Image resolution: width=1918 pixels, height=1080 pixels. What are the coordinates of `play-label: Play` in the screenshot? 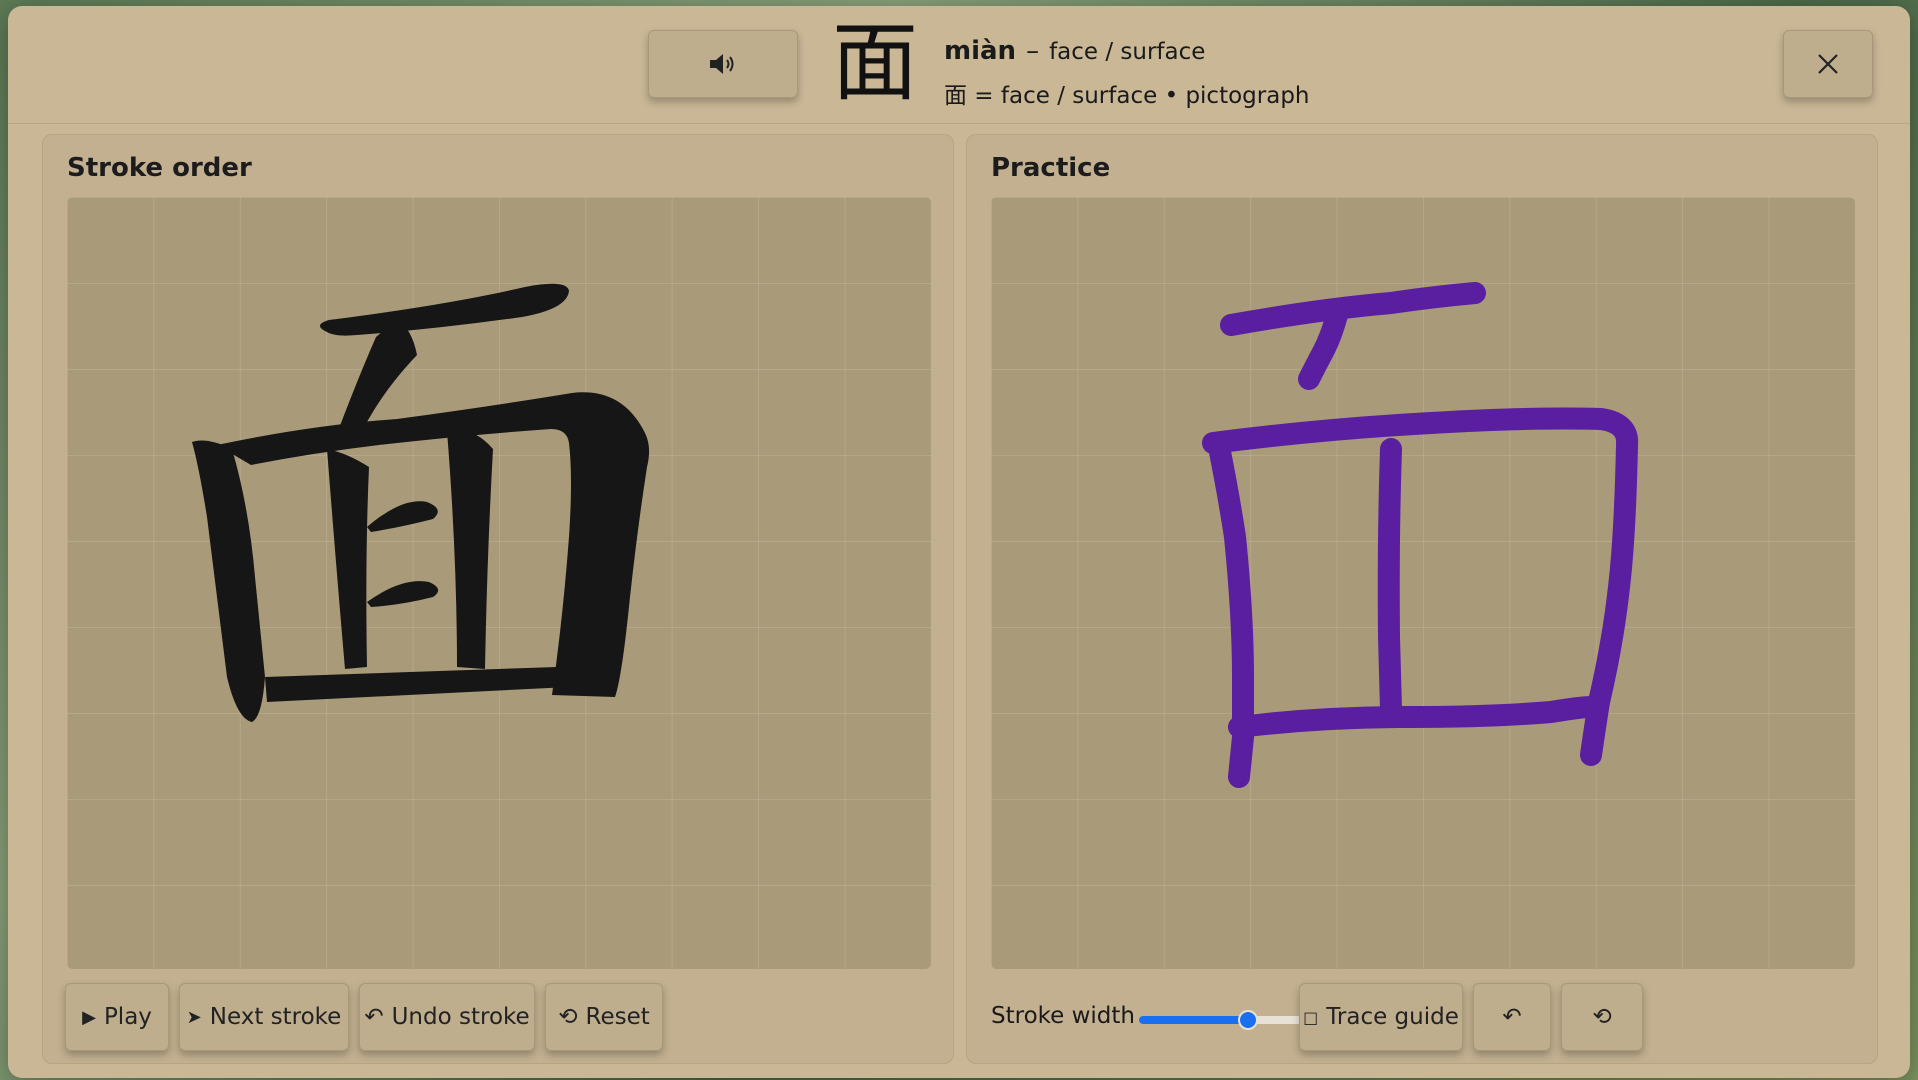 It's located at (127, 1017).